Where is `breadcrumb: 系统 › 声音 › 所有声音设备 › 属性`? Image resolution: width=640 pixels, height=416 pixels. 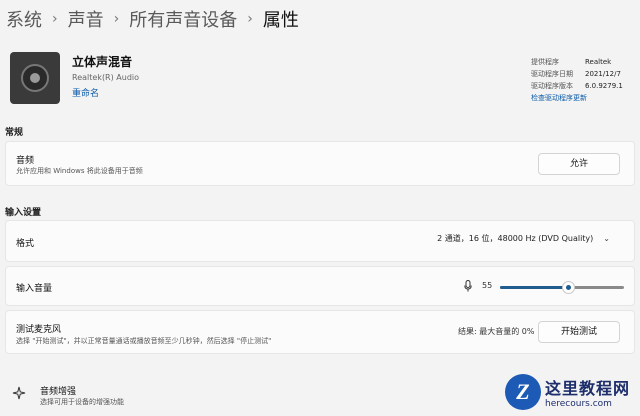 breadcrumb: 系统 › 声音 › 所有声音设备 › 属性 is located at coordinates (152, 19).